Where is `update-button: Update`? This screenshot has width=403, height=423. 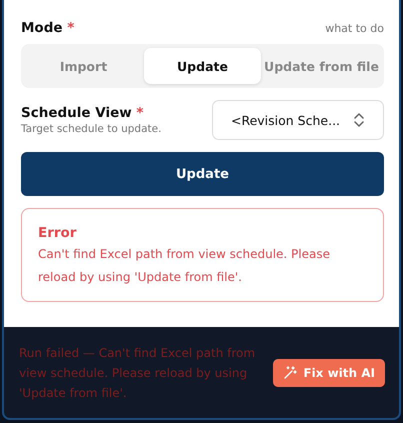
update-button: Update is located at coordinates (202, 174).